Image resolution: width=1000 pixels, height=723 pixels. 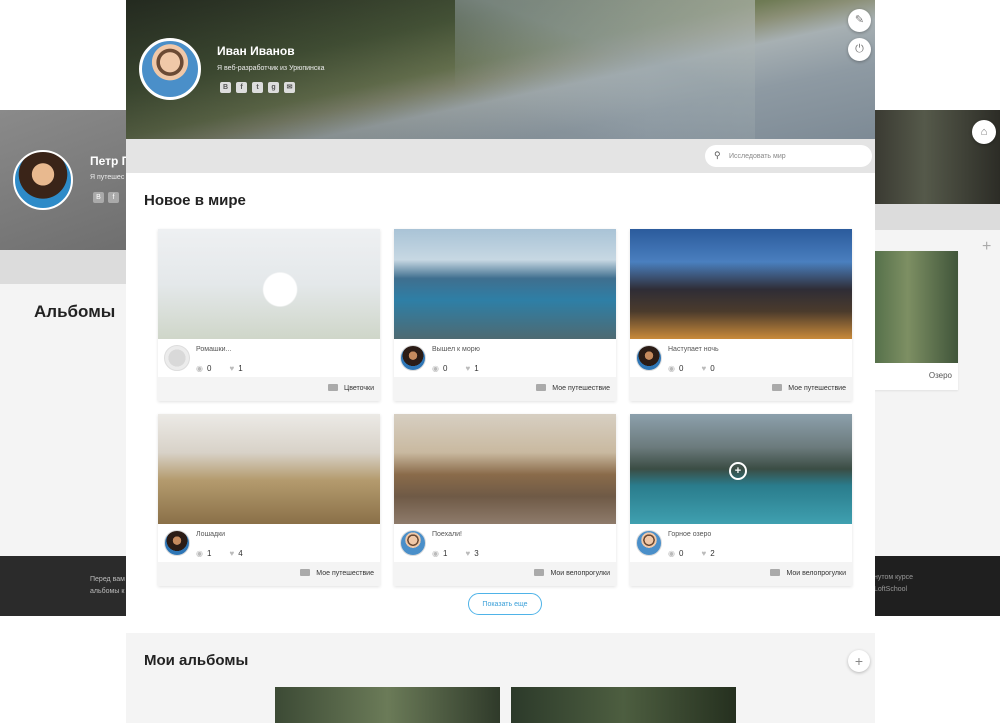 I want to click on left-footer: Перед вам альбомы к, so click(x=63, y=586).